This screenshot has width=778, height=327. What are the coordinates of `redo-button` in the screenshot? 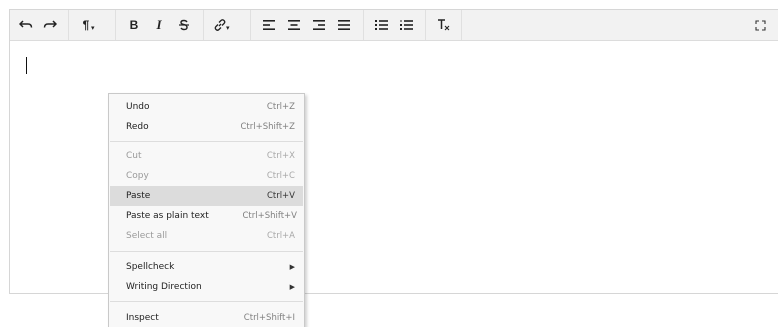 It's located at (50, 25).